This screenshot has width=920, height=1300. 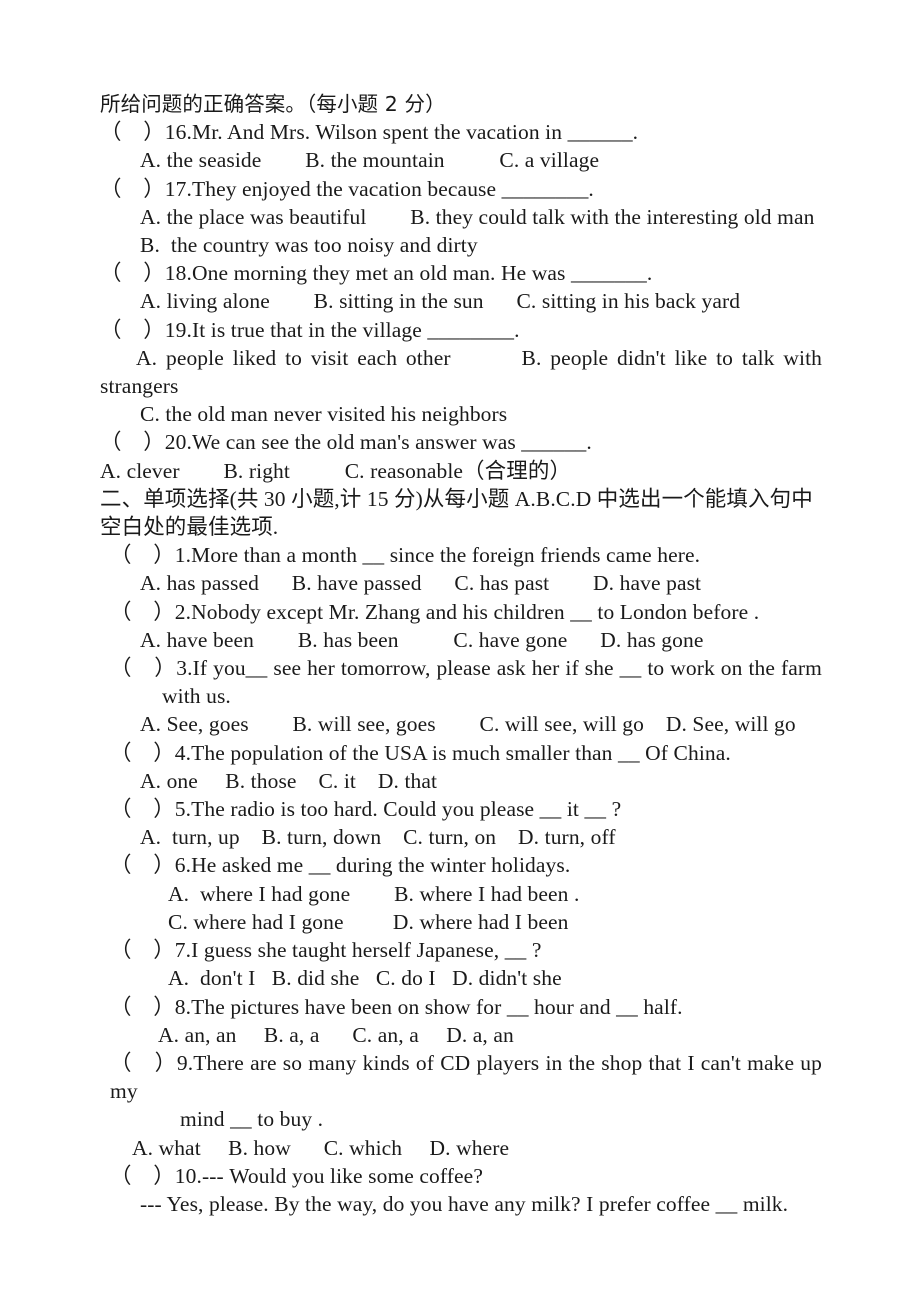 What do you see at coordinates (273, 104) in the screenshot?
I see `reading-instruction-tail: 所给问题的正确答案。（每小题 2 分）` at bounding box center [273, 104].